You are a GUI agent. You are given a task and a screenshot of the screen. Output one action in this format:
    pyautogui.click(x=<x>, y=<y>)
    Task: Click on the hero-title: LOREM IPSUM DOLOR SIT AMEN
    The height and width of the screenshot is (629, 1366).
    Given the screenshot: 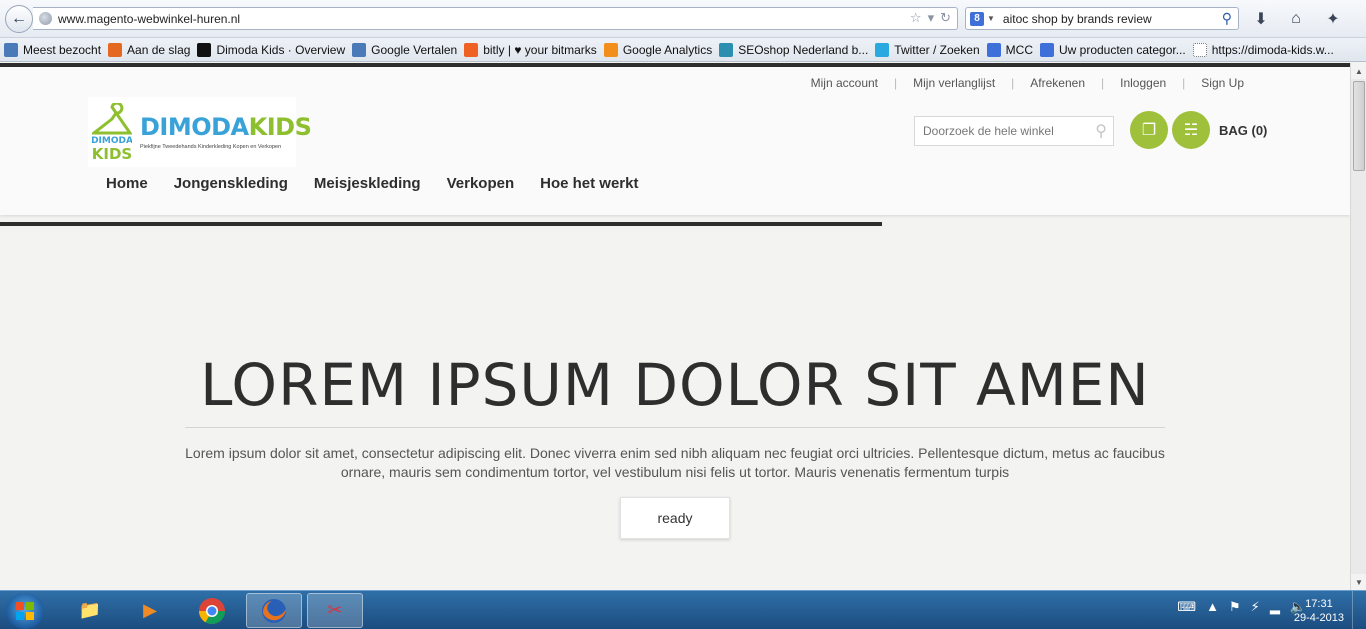 What is the action you would take?
    pyautogui.click(x=675, y=385)
    